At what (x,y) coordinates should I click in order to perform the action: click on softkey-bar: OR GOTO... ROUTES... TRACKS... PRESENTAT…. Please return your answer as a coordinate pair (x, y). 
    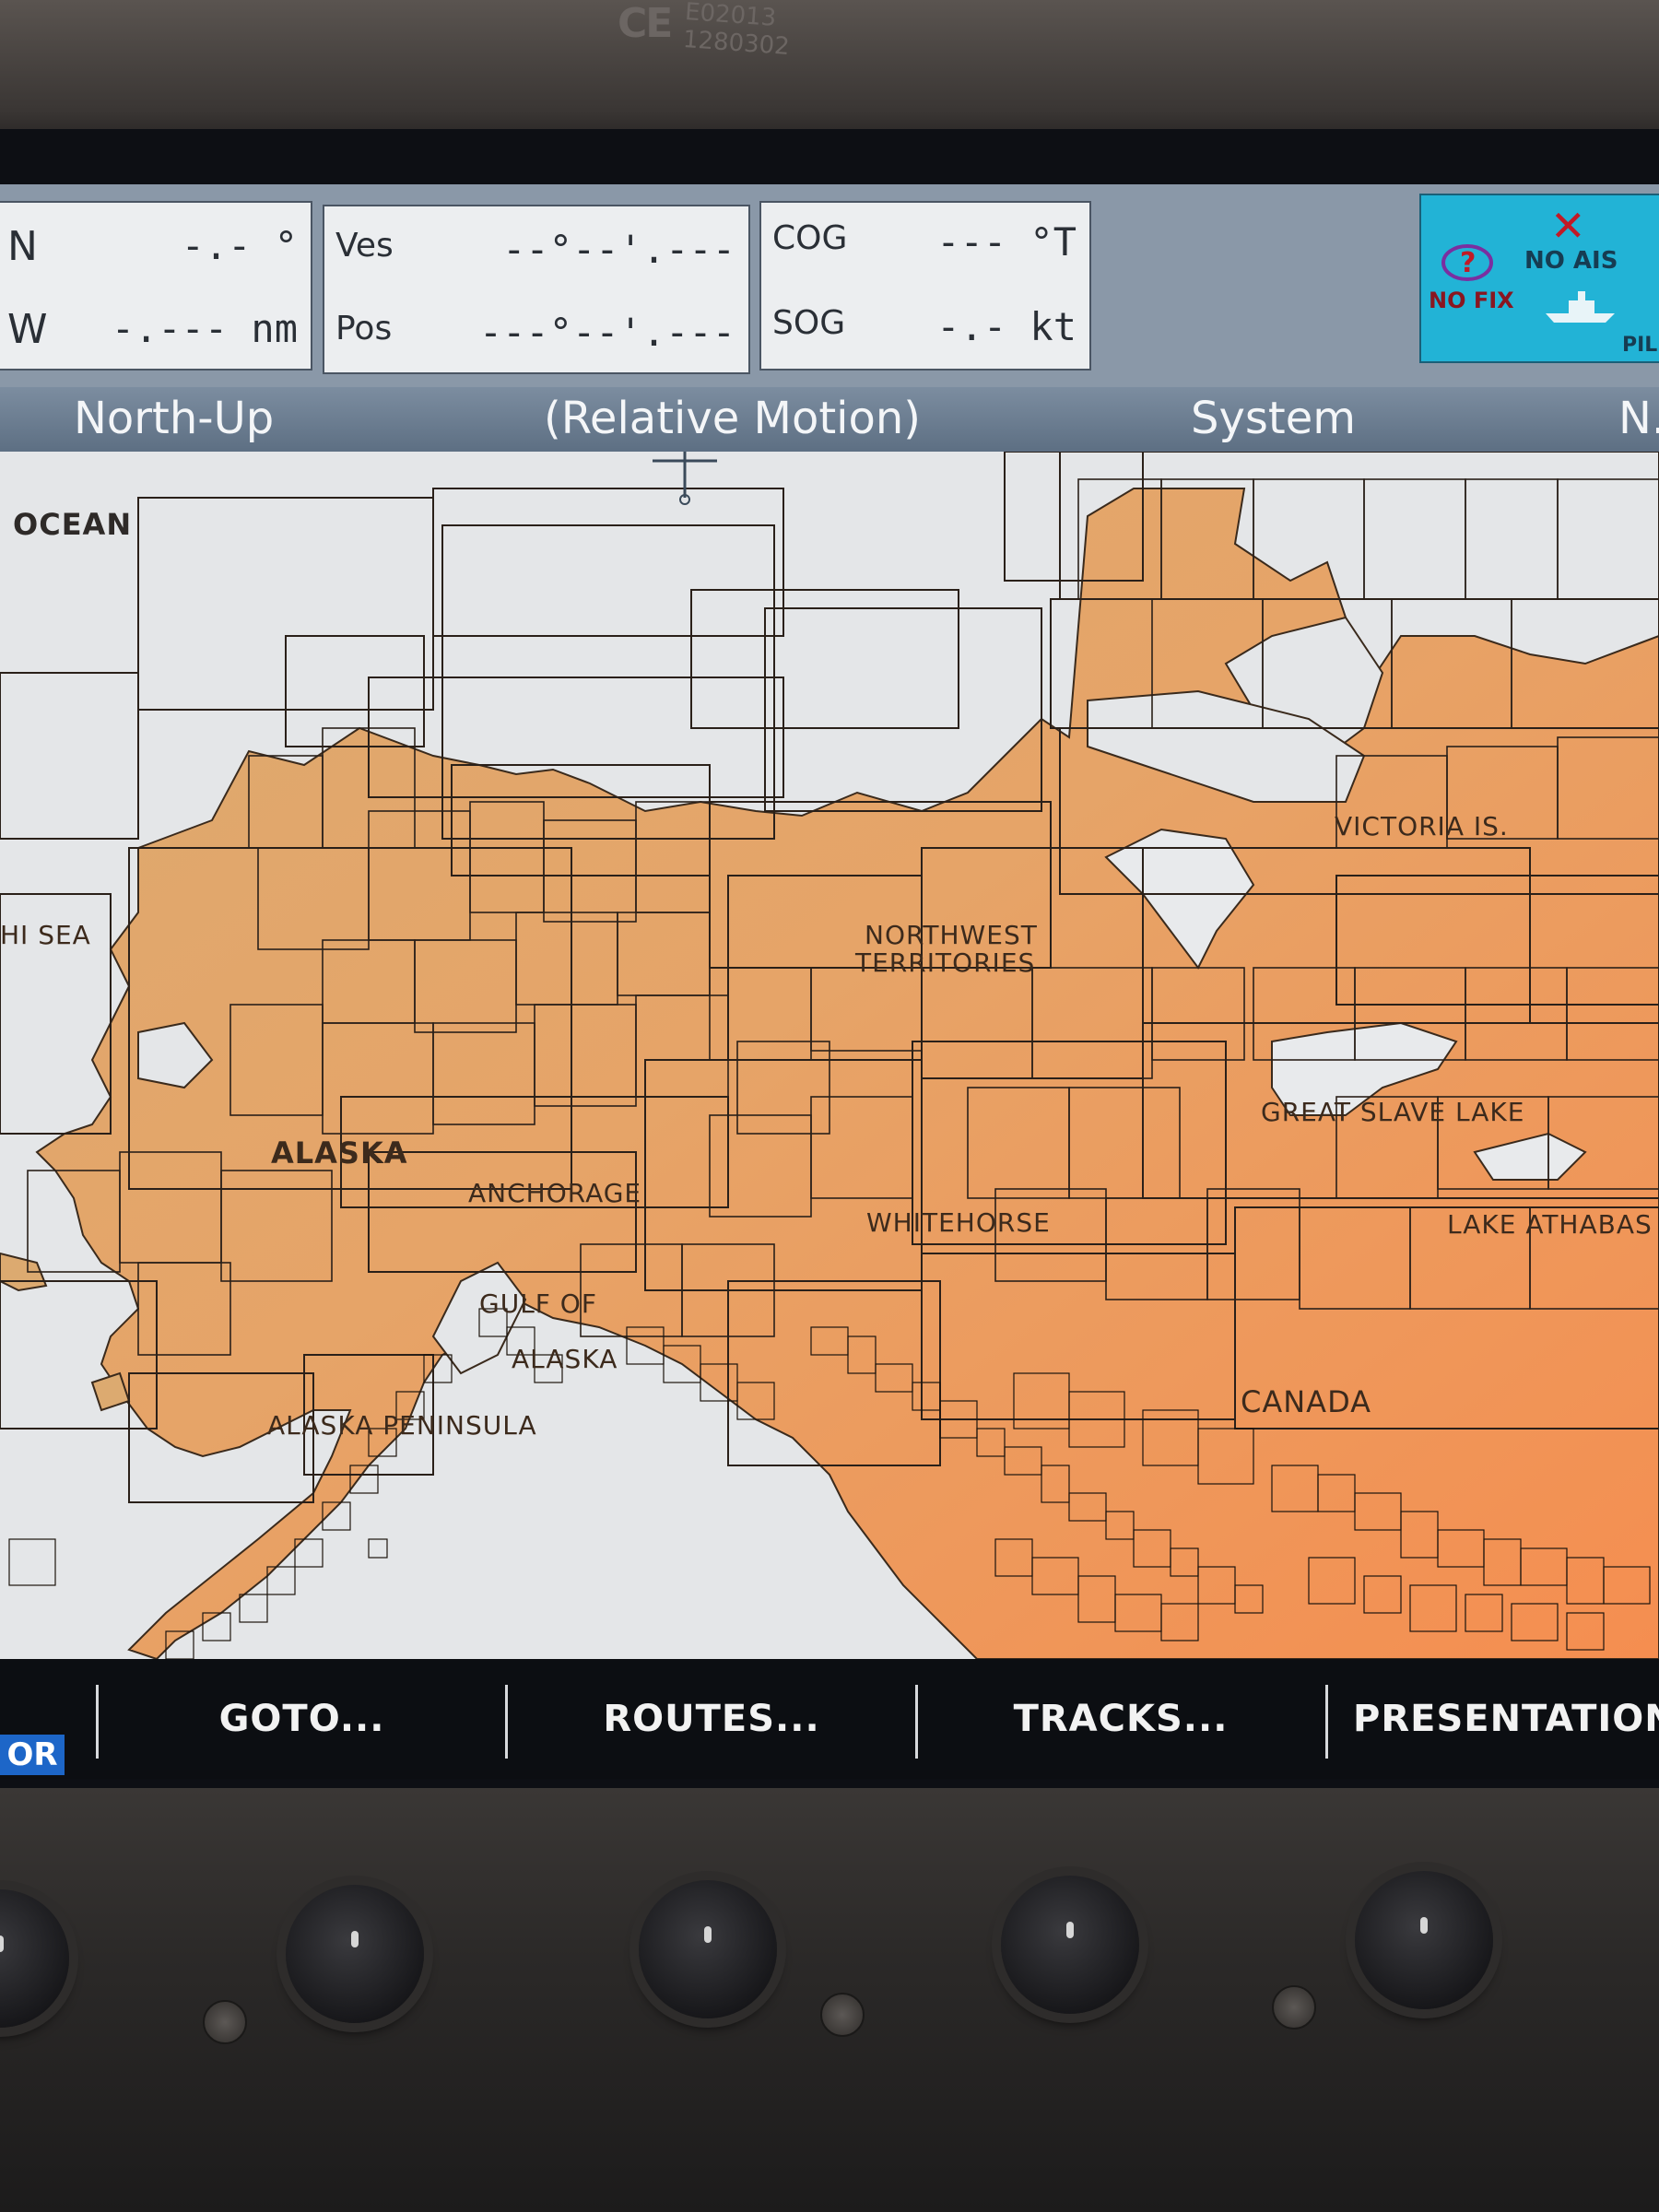
    Looking at the image, I should click on (829, 1719).